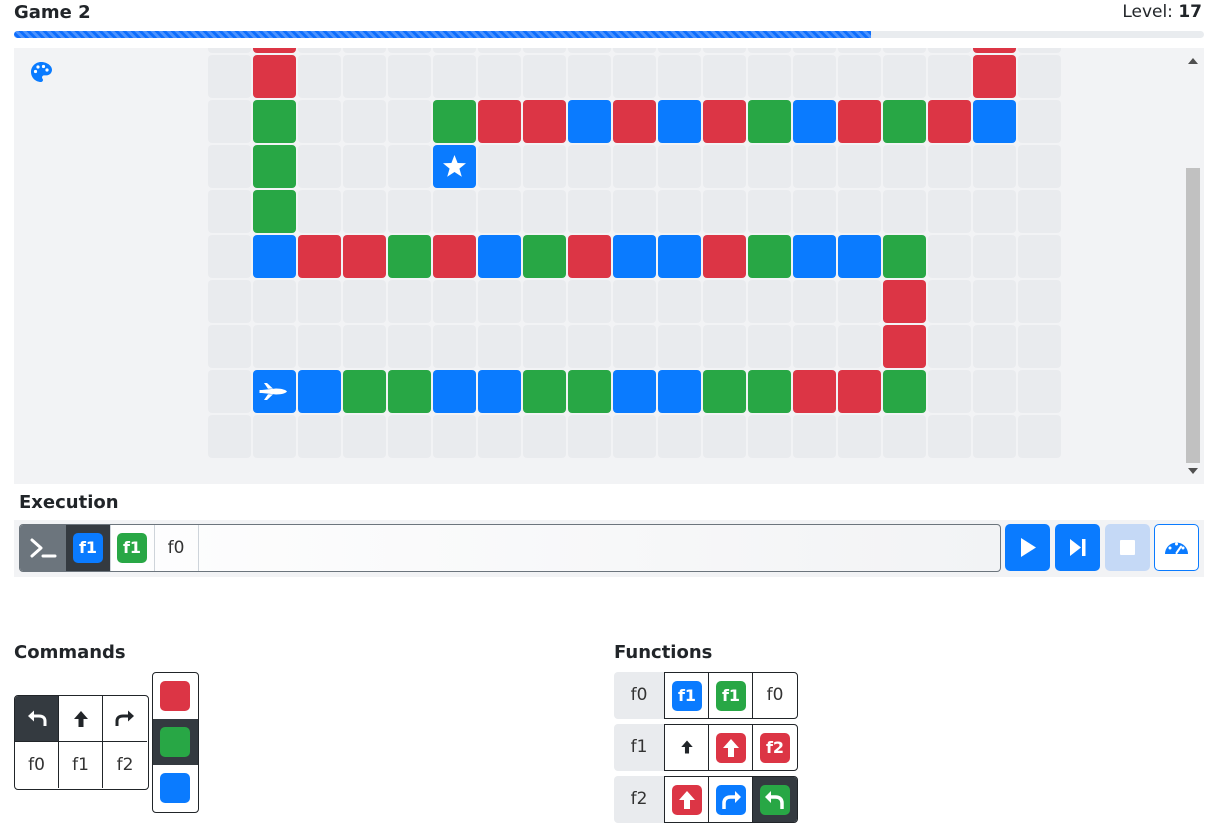 The width and height of the screenshot is (1214, 834). I want to click on play-icon, so click(1028, 547).